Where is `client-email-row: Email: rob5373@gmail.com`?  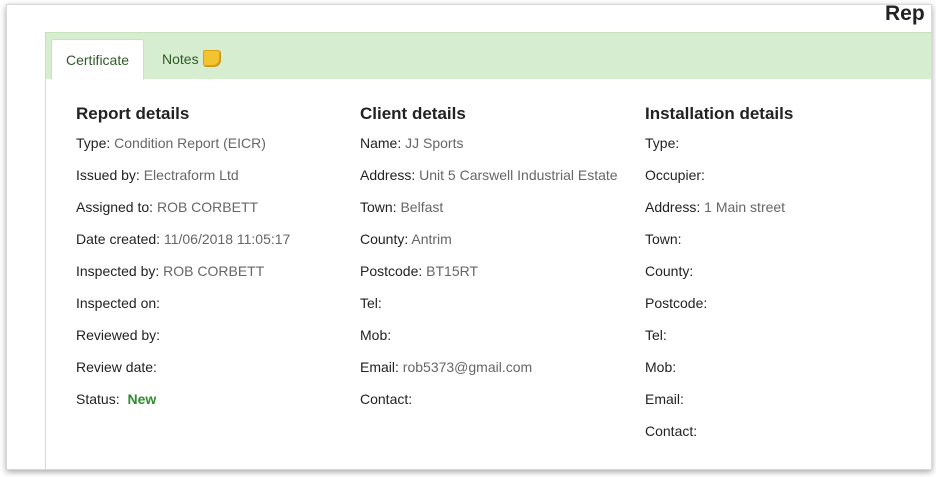 client-email-row: Email: rob5373@gmail.com is located at coordinates (495, 367).